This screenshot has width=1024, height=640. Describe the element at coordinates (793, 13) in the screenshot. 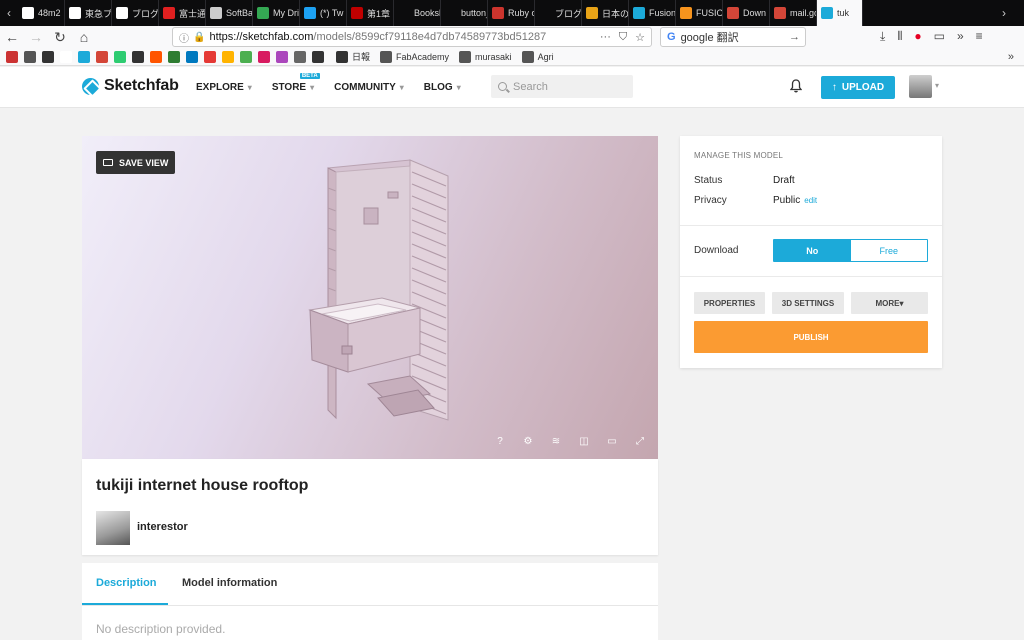

I see `browser-tab: mail.go` at that location.